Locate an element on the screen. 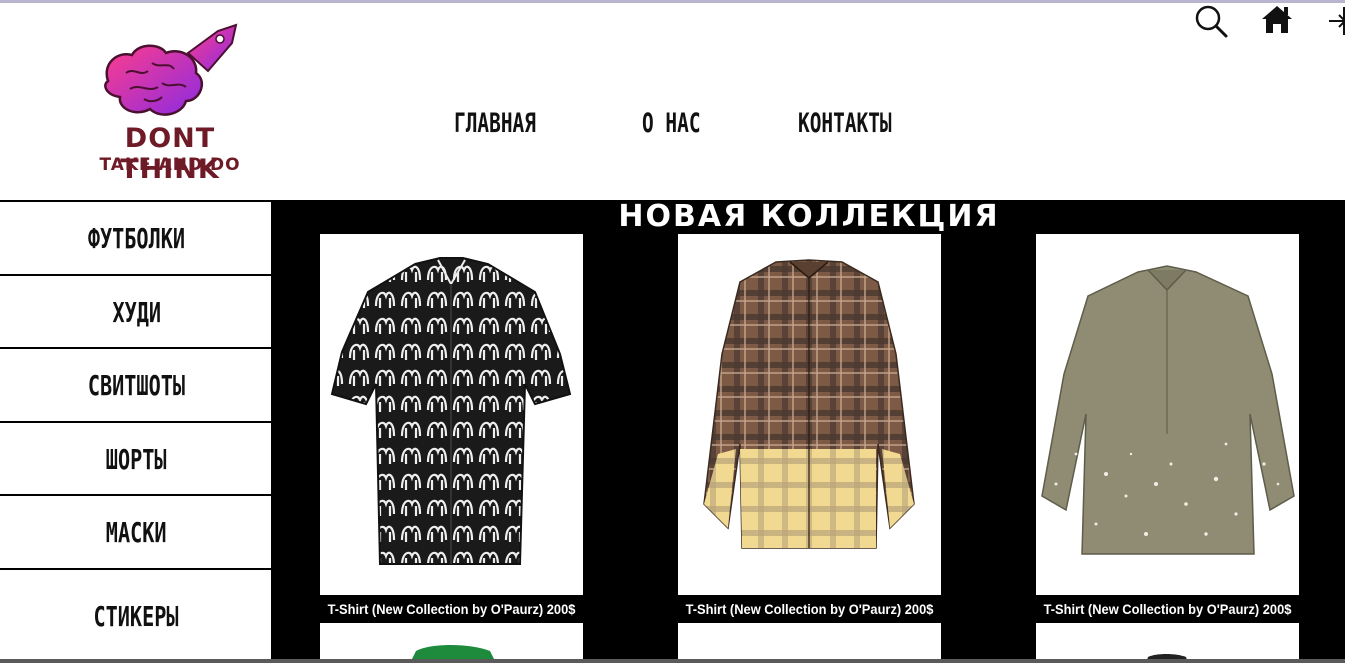  sidebar-item-label: ХУДИ is located at coordinates (136, 312).